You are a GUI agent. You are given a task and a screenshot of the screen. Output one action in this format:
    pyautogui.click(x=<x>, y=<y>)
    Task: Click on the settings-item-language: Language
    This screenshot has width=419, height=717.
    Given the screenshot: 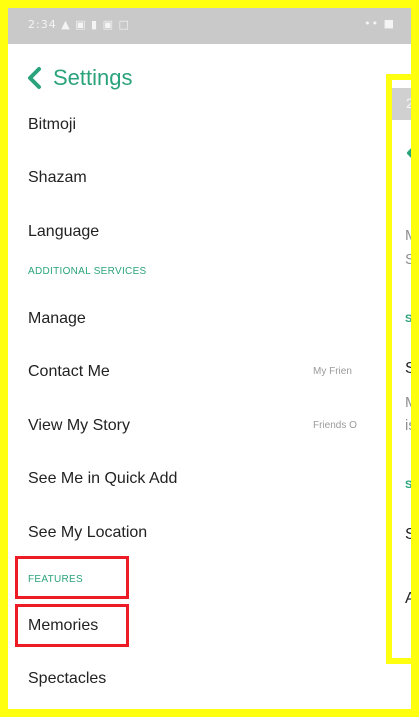 What is the action you would take?
    pyautogui.click(x=188, y=234)
    